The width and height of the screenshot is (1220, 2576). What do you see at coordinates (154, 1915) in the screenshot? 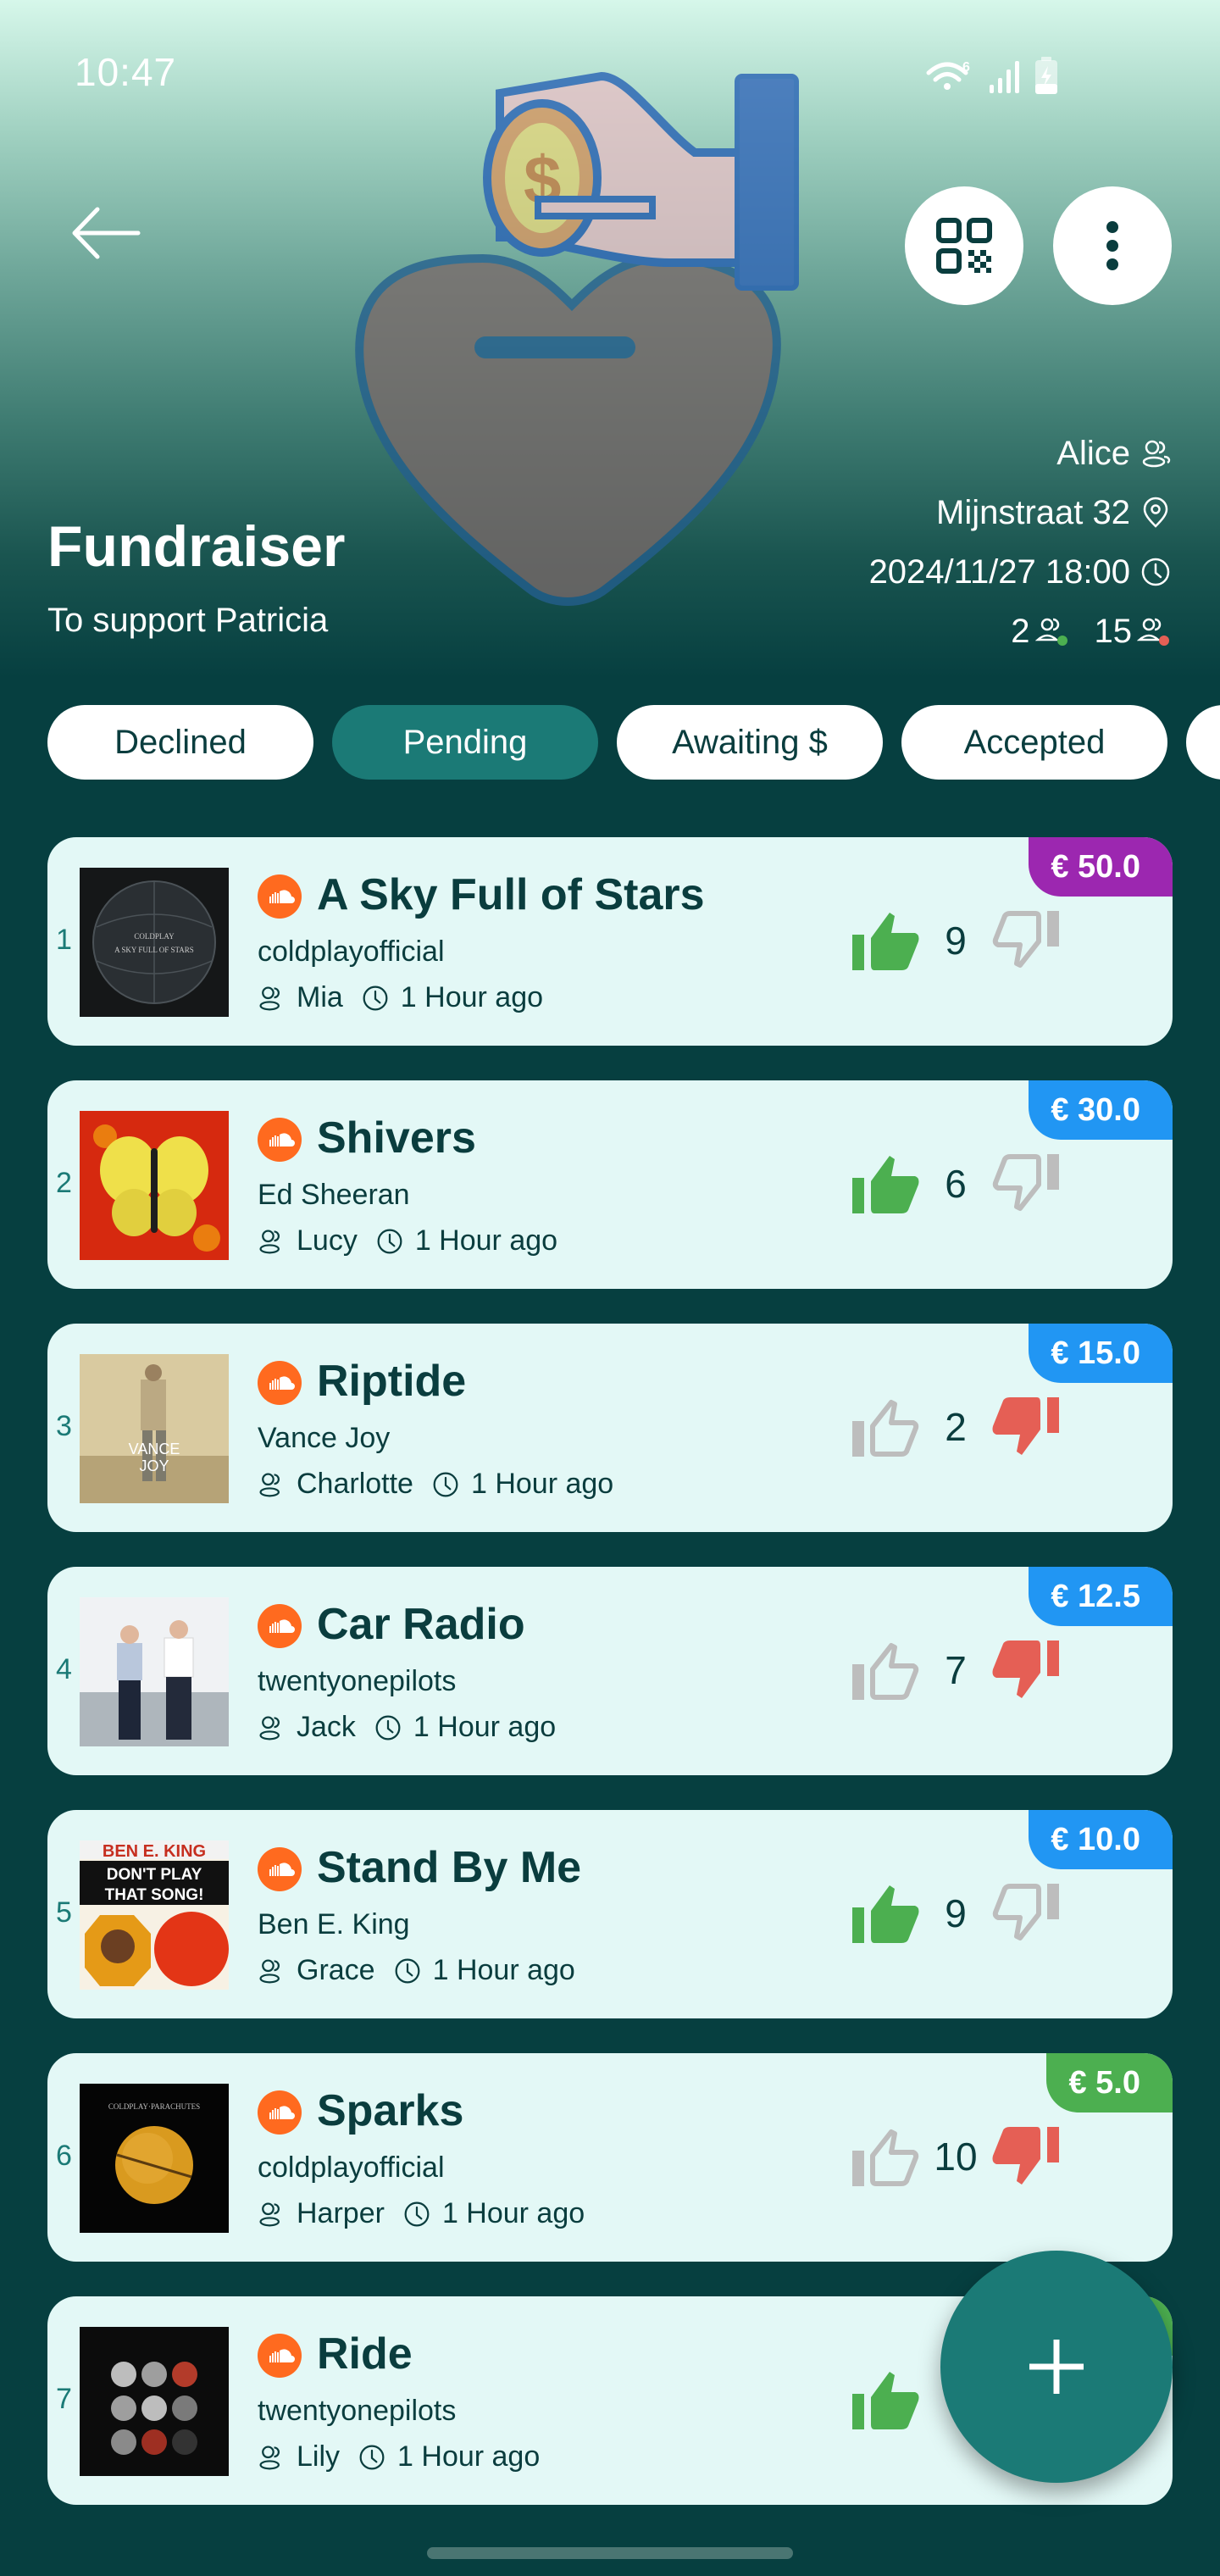
I see `stand-by-me-cover: BEN E. KING DON'T PLAY THAT SONG!` at bounding box center [154, 1915].